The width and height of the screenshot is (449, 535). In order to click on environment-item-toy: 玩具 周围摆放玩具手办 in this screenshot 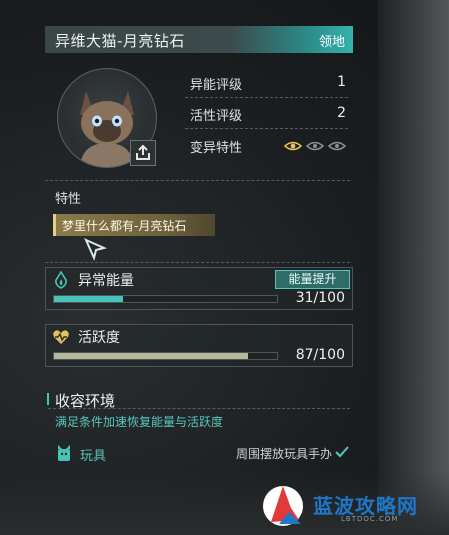, I will do `click(203, 454)`.